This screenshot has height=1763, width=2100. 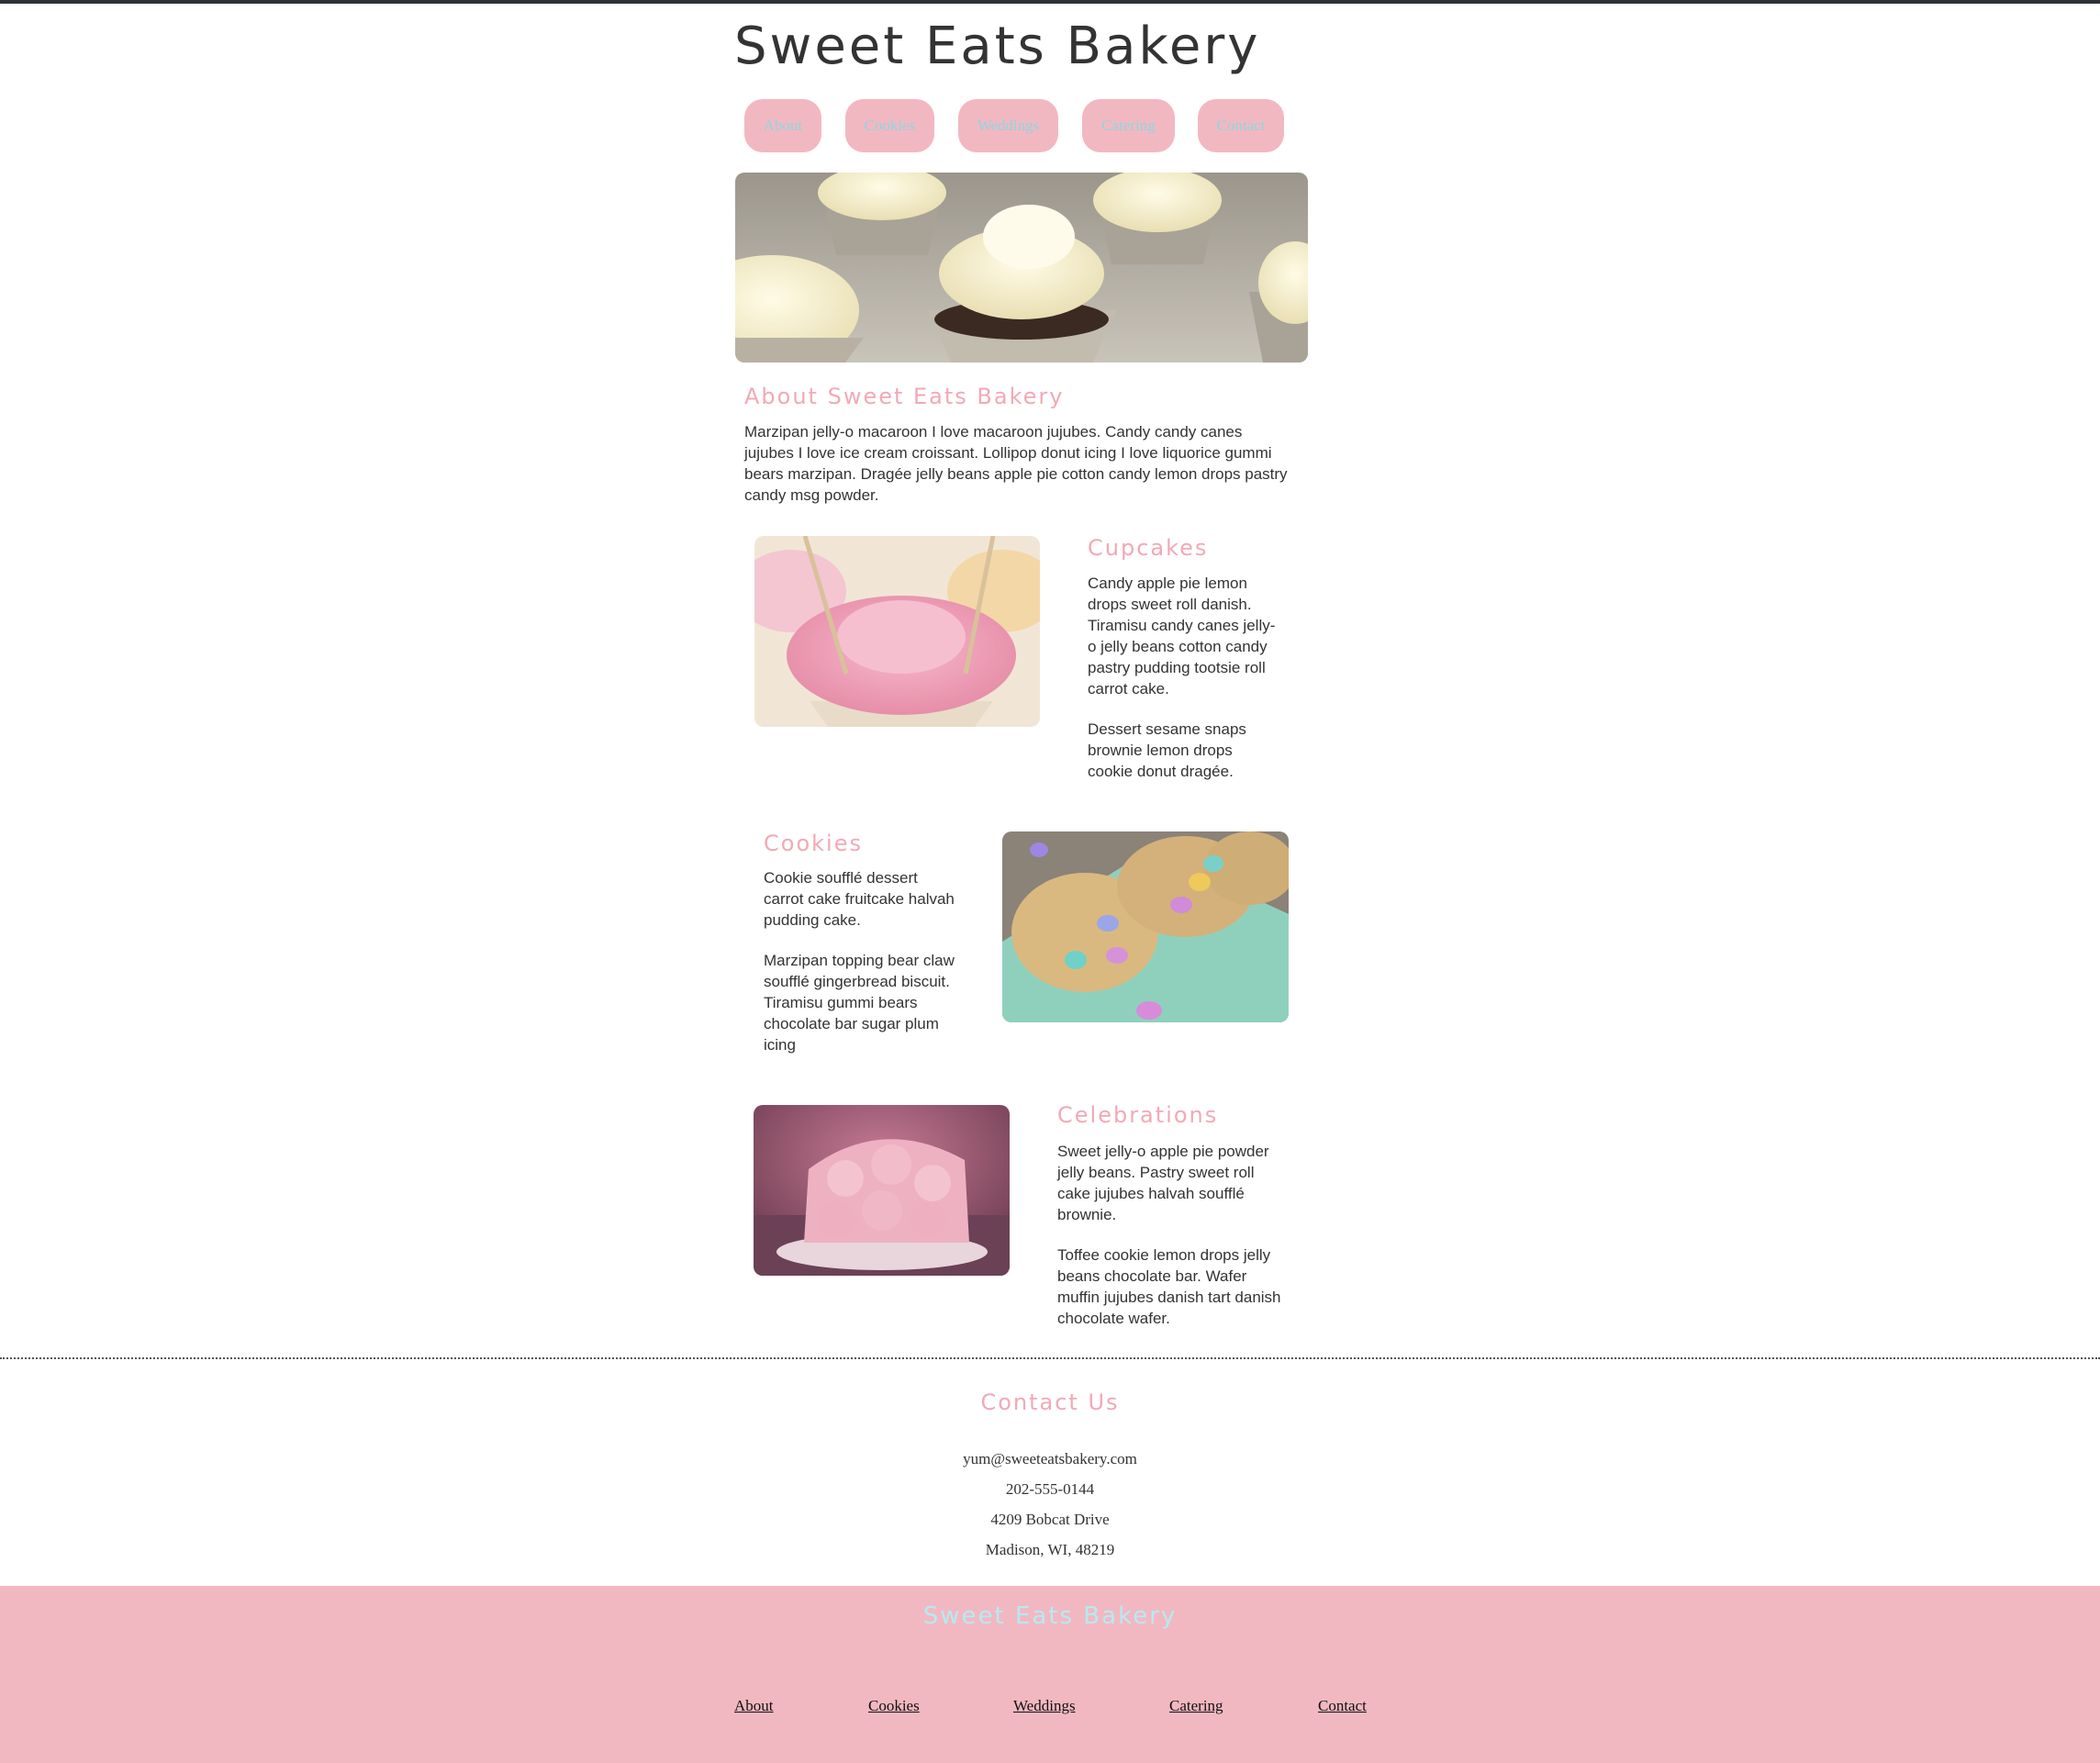 What do you see at coordinates (1008, 126) in the screenshot?
I see `nav-weddings-button: Weddings` at bounding box center [1008, 126].